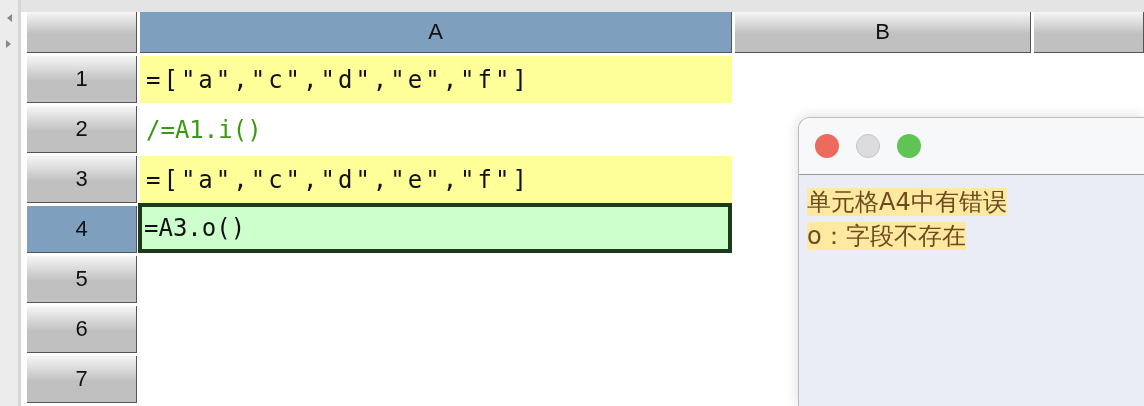 The image size is (1144, 406). I want to click on column-header, so click(1089, 32).